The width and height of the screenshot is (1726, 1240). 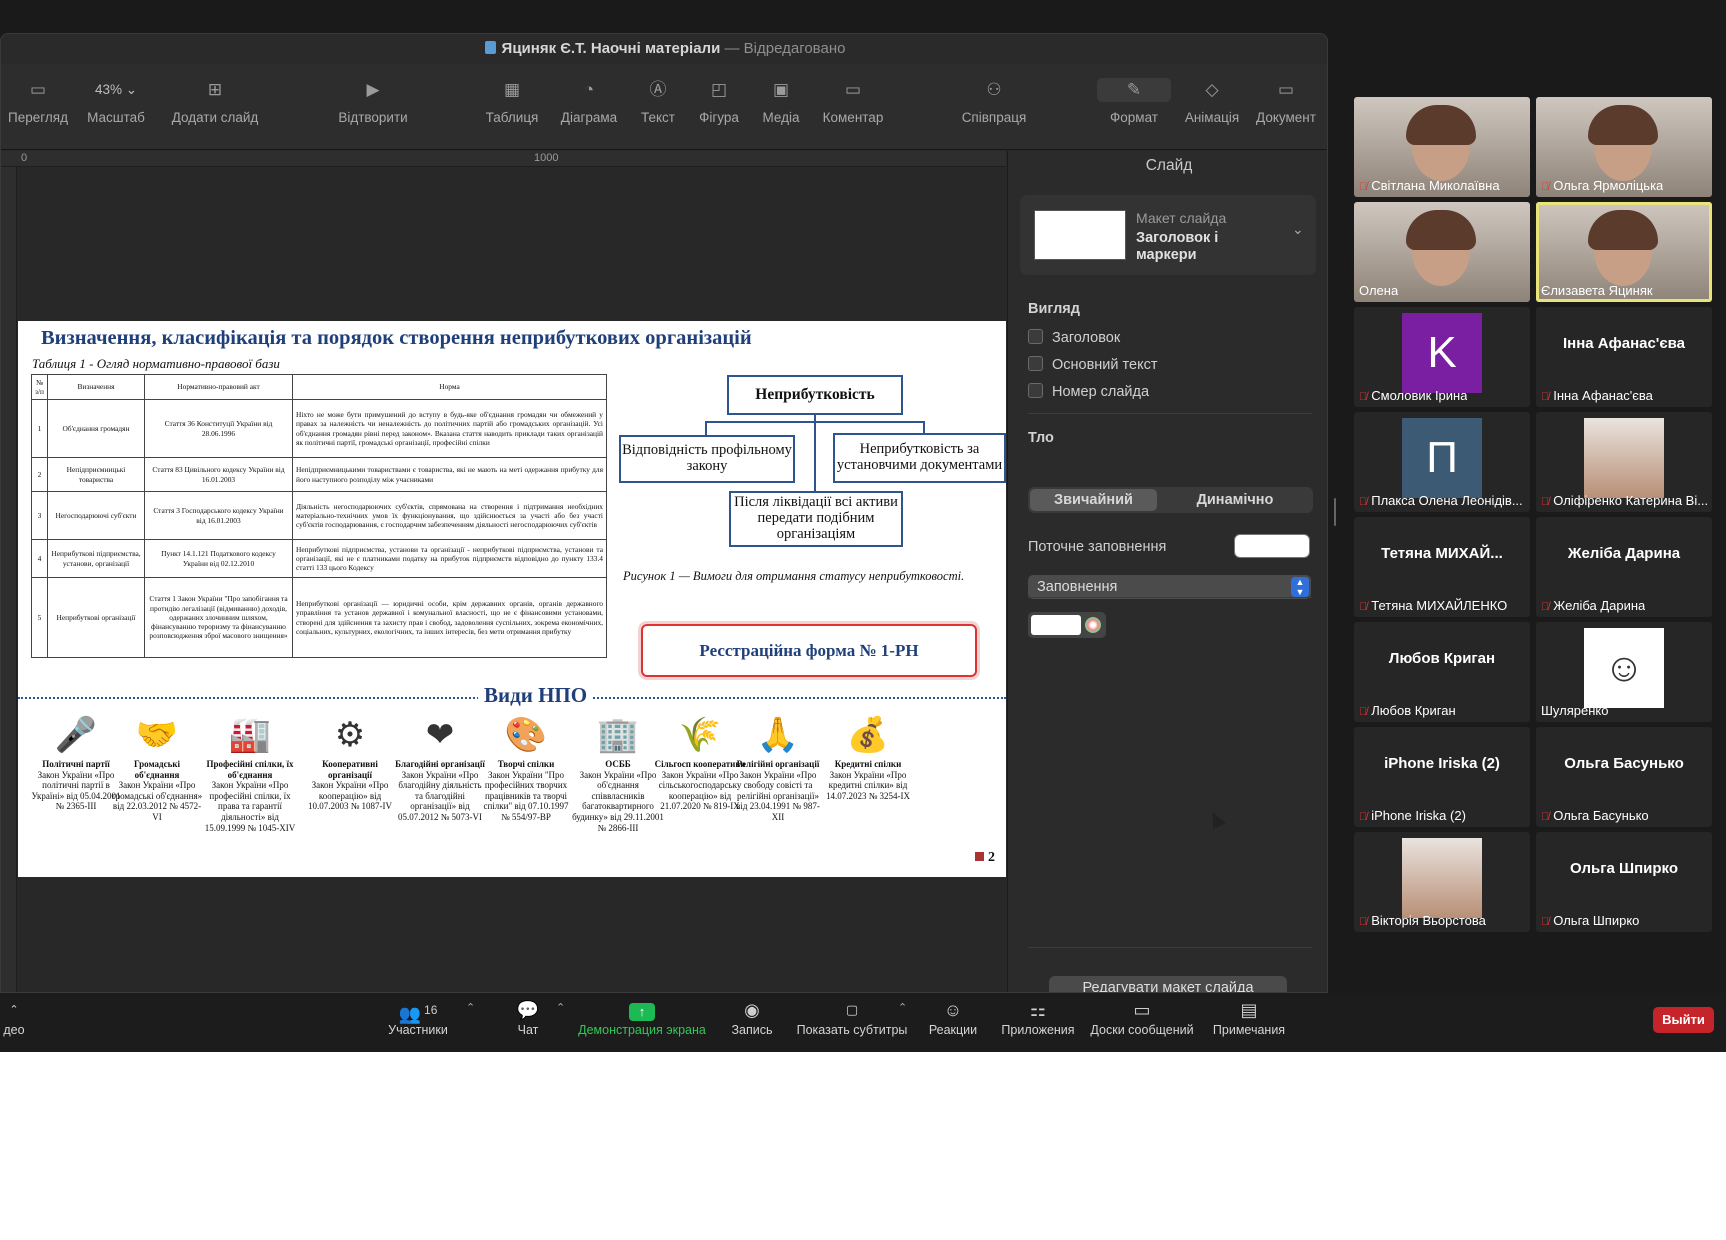 I want to click on table-cell: 3, so click(x=39, y=515).